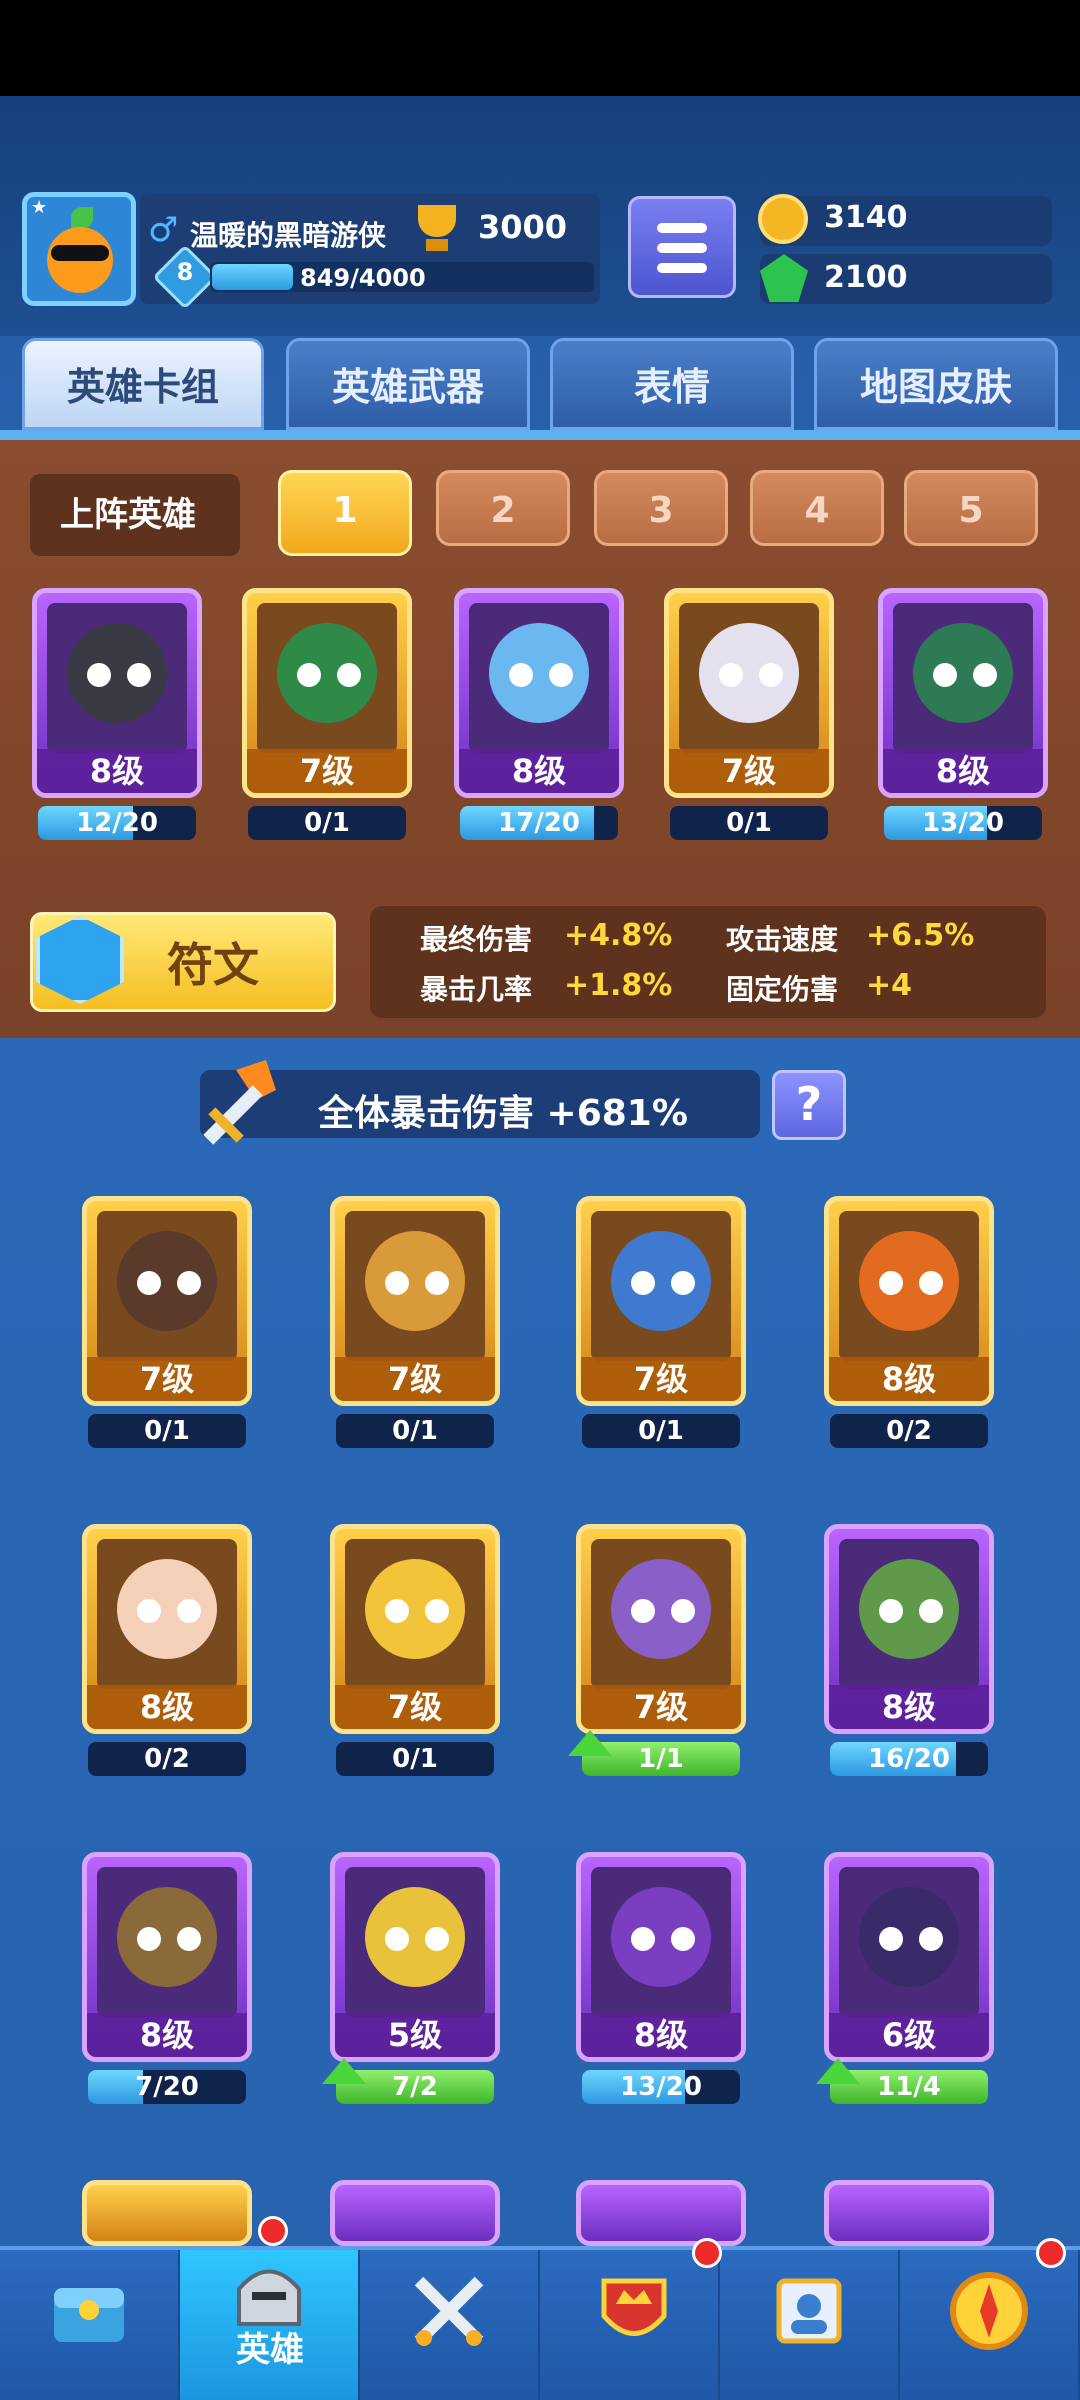 The image size is (1080, 2400). Describe the element at coordinates (909, 2035) in the screenshot. I see `hero-level: 6级` at that location.